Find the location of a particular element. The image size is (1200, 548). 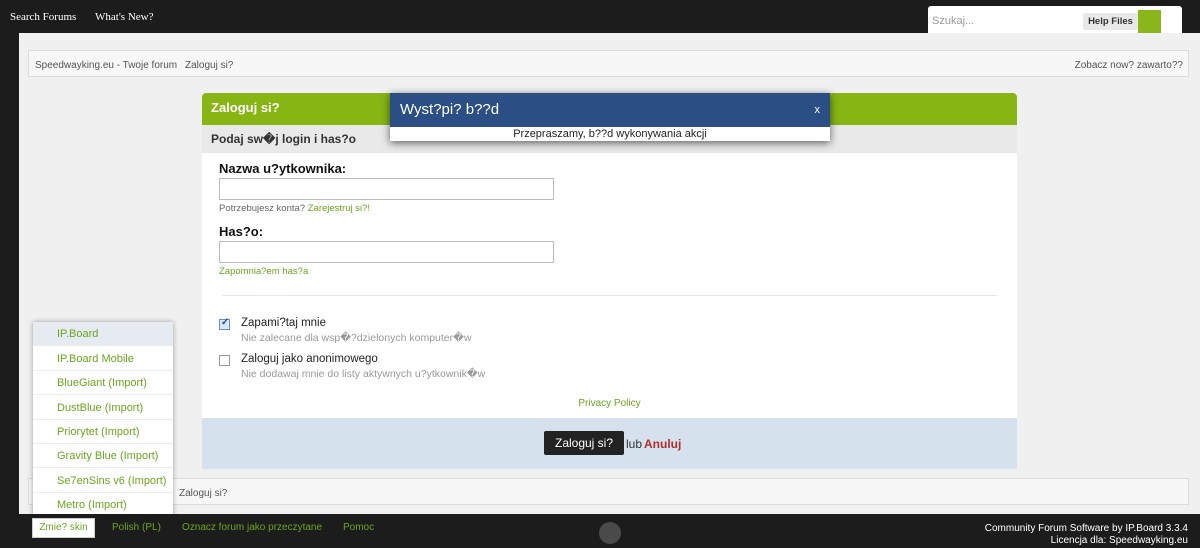

search-submit-button is located at coordinates (1149, 21).